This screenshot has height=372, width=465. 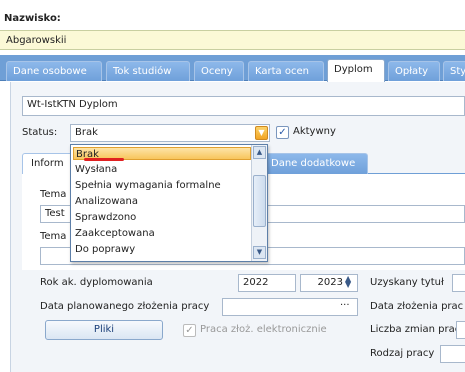 I want to click on year-spinner-icon: ▲ ▼, so click(x=348, y=282).